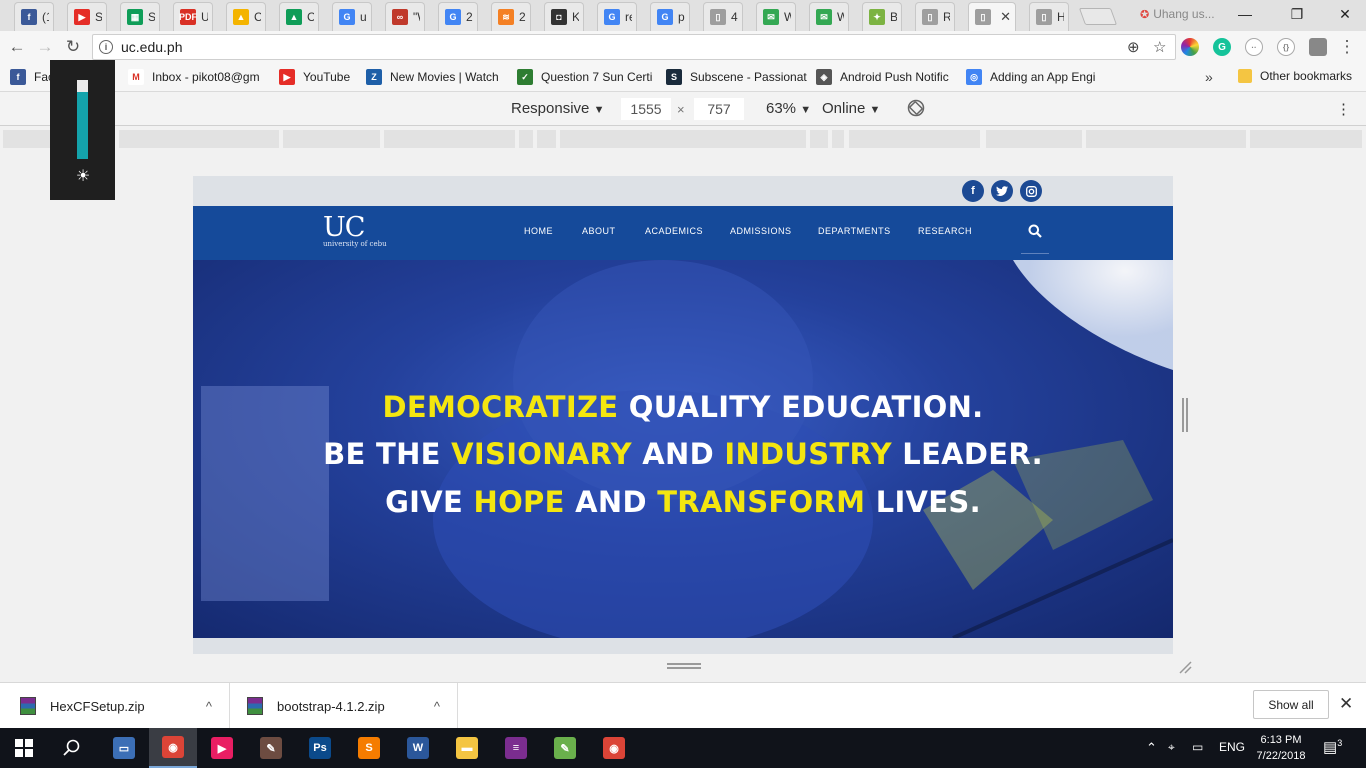 Image resolution: width=1366 pixels, height=768 pixels. What do you see at coordinates (723, 16) in the screenshot?
I see `browser-tab: ▯ 40` at bounding box center [723, 16].